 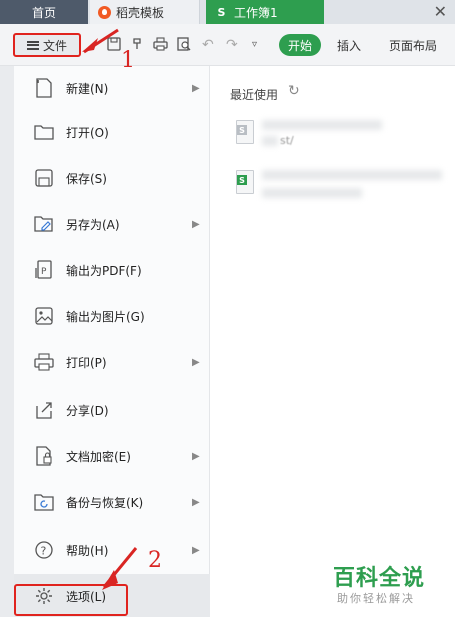 I want to click on watermark-subtitle: 助你轻松解决, so click(x=376, y=598).